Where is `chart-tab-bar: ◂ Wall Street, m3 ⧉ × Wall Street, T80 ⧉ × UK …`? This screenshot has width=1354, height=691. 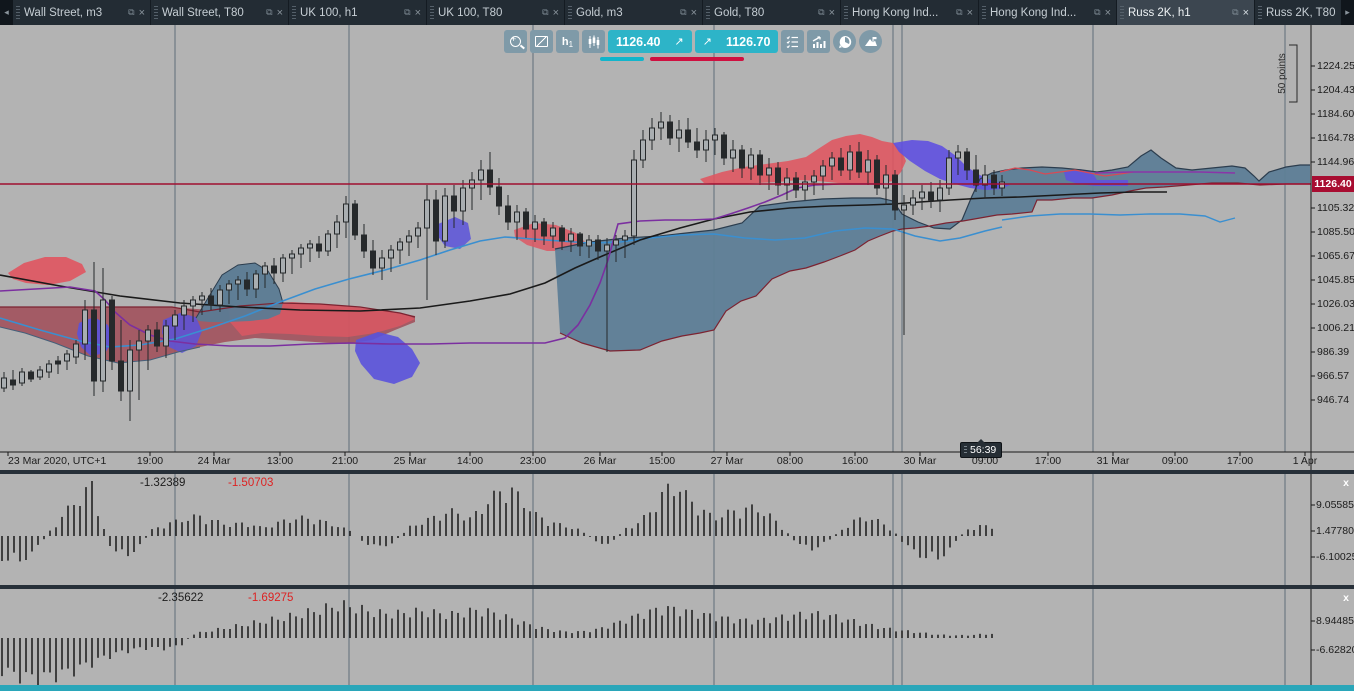 chart-tab-bar: ◂ Wall Street, m3 ⧉ × Wall Street, T80 ⧉ × UK … is located at coordinates (677, 12).